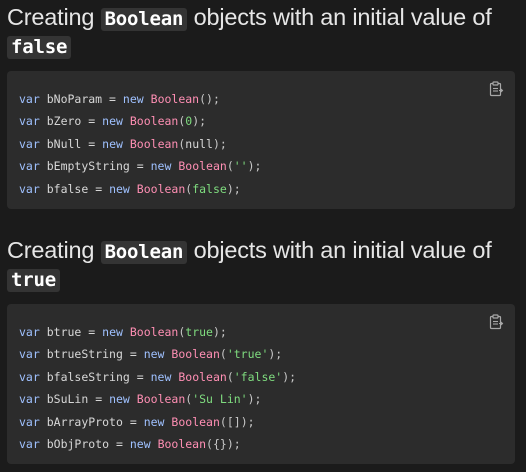  Describe the element at coordinates (64, 332) in the screenshot. I see `code-variable-name: btrue` at that location.